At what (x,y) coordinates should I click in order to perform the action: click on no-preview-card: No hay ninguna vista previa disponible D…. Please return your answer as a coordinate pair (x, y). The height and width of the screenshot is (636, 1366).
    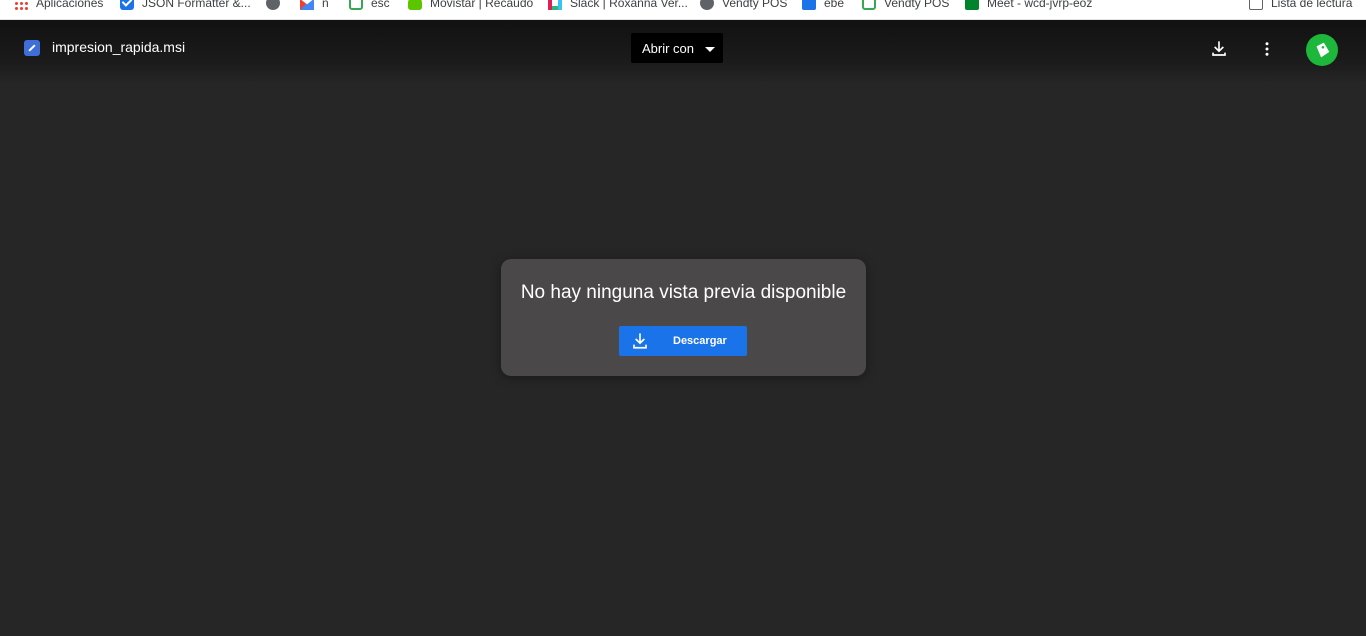
    Looking at the image, I should click on (683, 317).